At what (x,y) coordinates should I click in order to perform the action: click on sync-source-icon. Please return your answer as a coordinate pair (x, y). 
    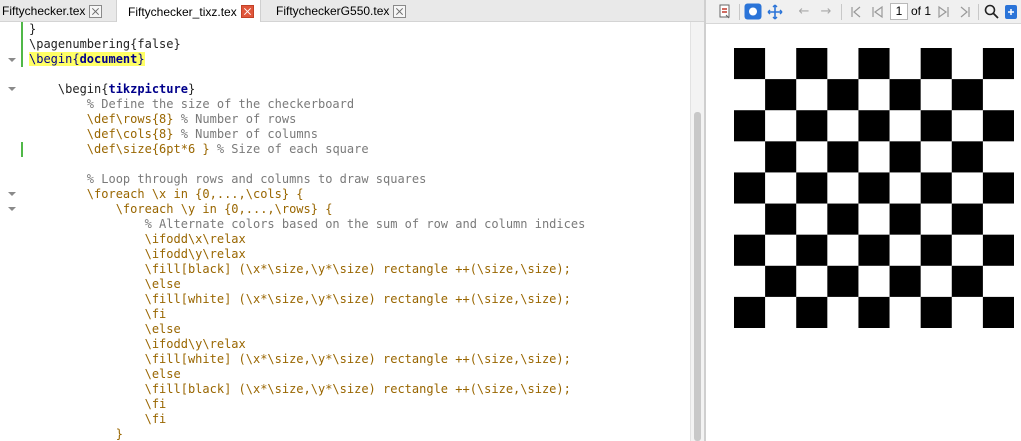
    Looking at the image, I should click on (725, 11).